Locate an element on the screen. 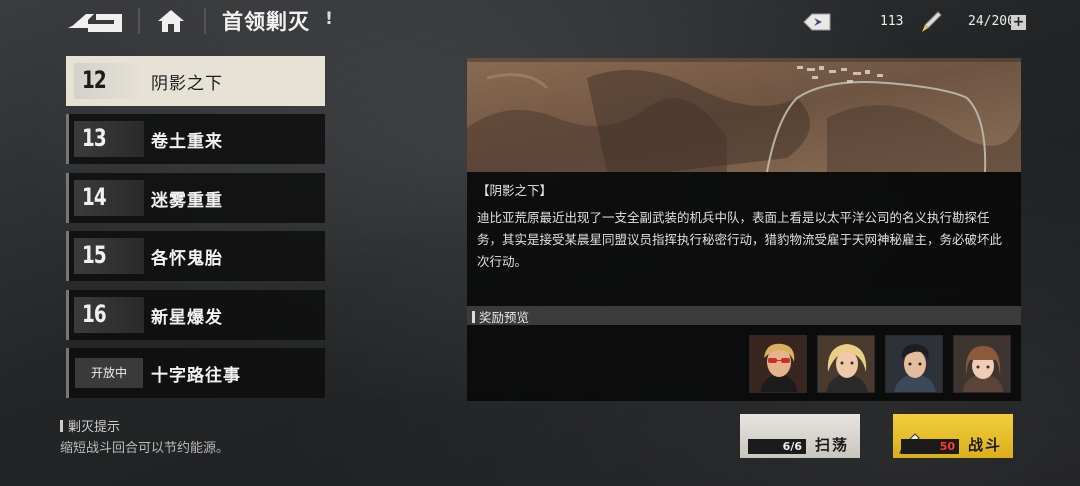  battle-cost: 50 is located at coordinates (930, 446).